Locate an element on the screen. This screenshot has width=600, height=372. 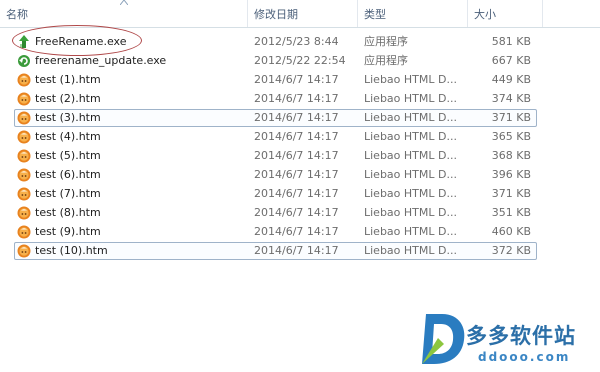
file-size: 581 KB is located at coordinates (511, 41).